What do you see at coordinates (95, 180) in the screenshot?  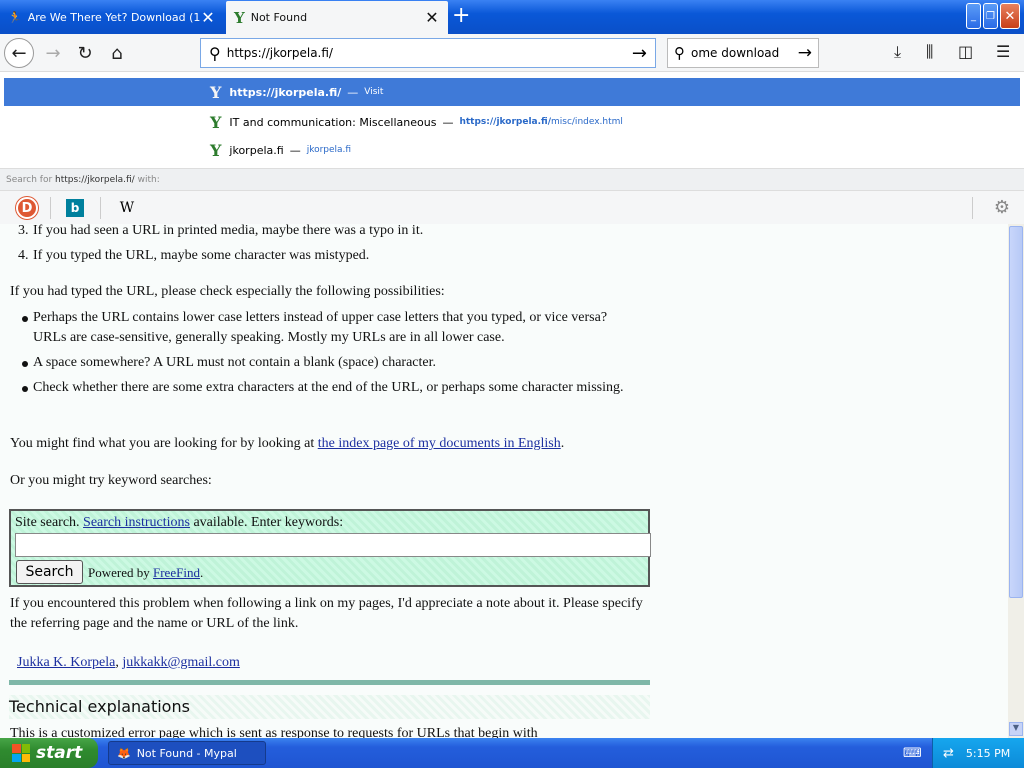 I see `search-for-query: https://jkorpela.fi/` at bounding box center [95, 180].